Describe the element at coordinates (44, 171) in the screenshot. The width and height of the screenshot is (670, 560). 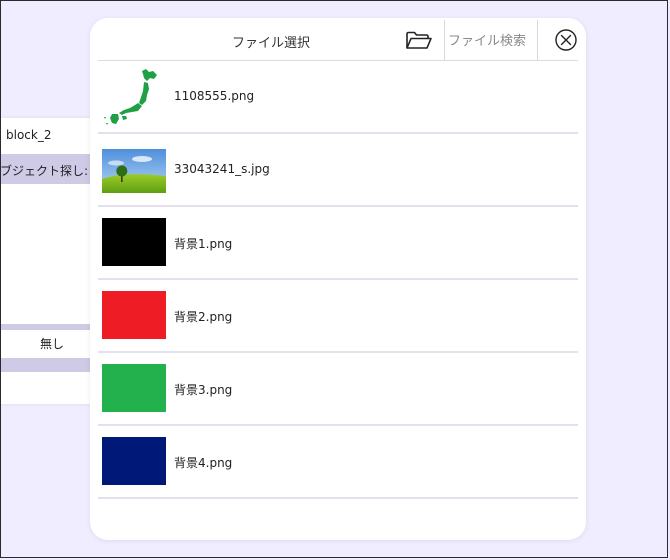
I see `selected-object-label: ブジェクト探し:` at that location.